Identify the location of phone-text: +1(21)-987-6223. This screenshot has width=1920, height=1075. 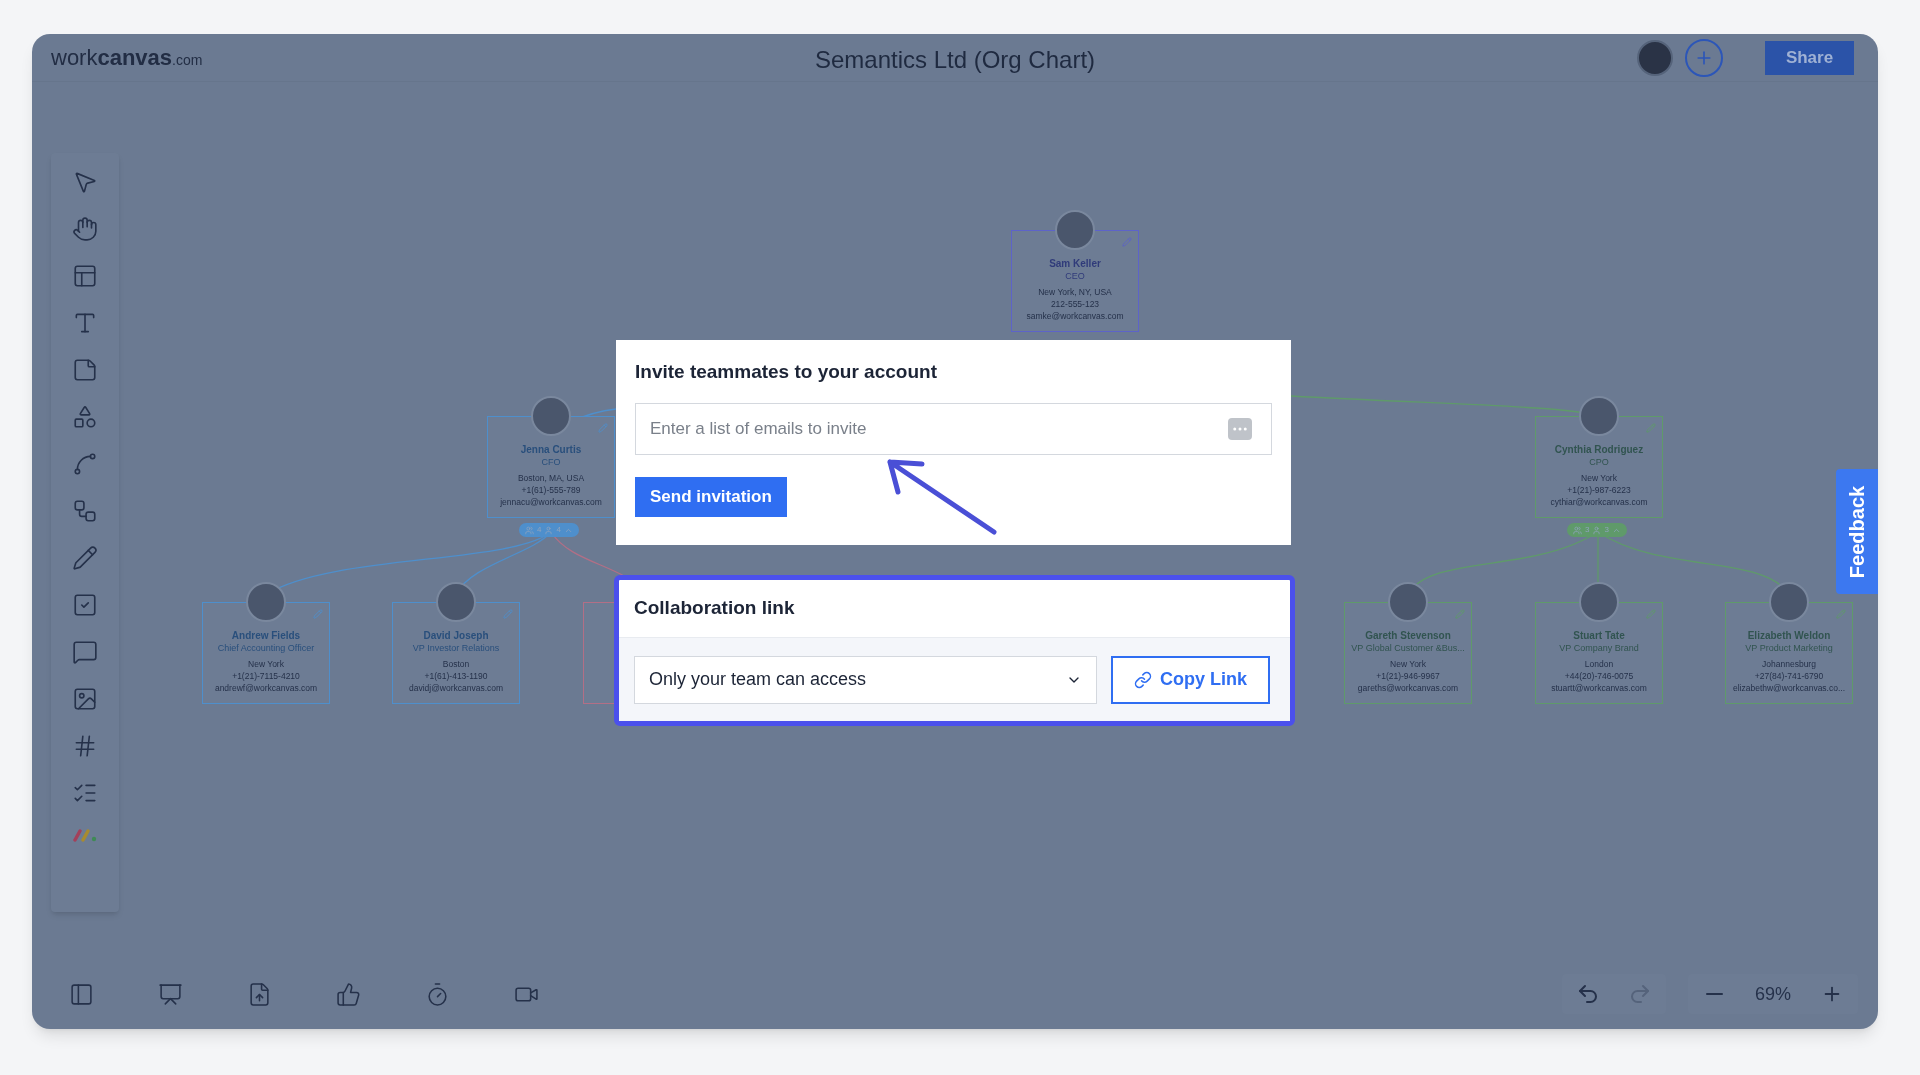
(1599, 490).